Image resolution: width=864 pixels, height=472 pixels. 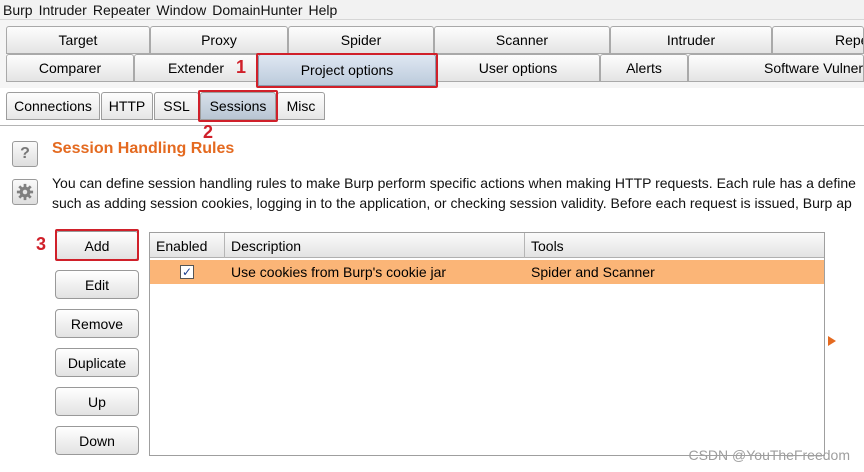 What do you see at coordinates (97, 245) in the screenshot?
I see `add-button: Add` at bounding box center [97, 245].